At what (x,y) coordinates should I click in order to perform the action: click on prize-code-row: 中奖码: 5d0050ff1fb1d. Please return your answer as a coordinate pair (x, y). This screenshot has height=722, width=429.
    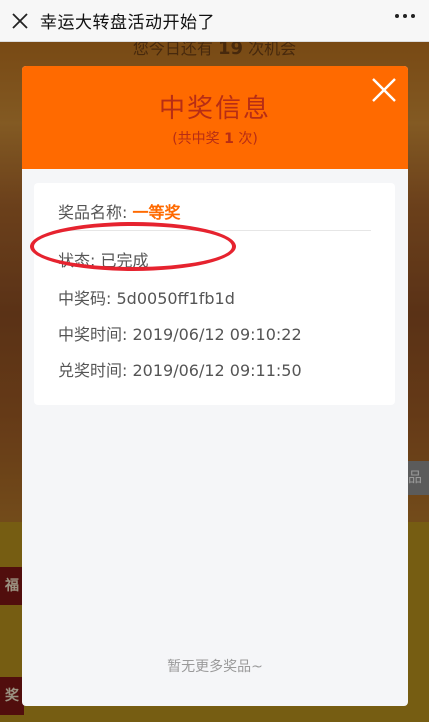
    Looking at the image, I should click on (146, 297).